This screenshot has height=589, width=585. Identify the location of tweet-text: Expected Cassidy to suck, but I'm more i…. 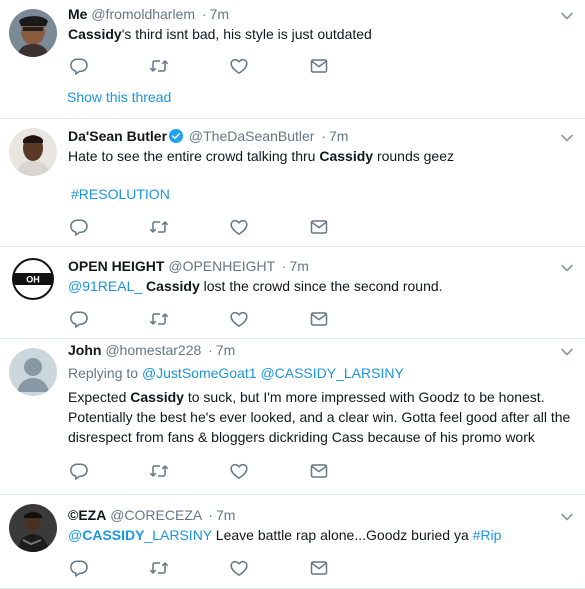
(319, 417).